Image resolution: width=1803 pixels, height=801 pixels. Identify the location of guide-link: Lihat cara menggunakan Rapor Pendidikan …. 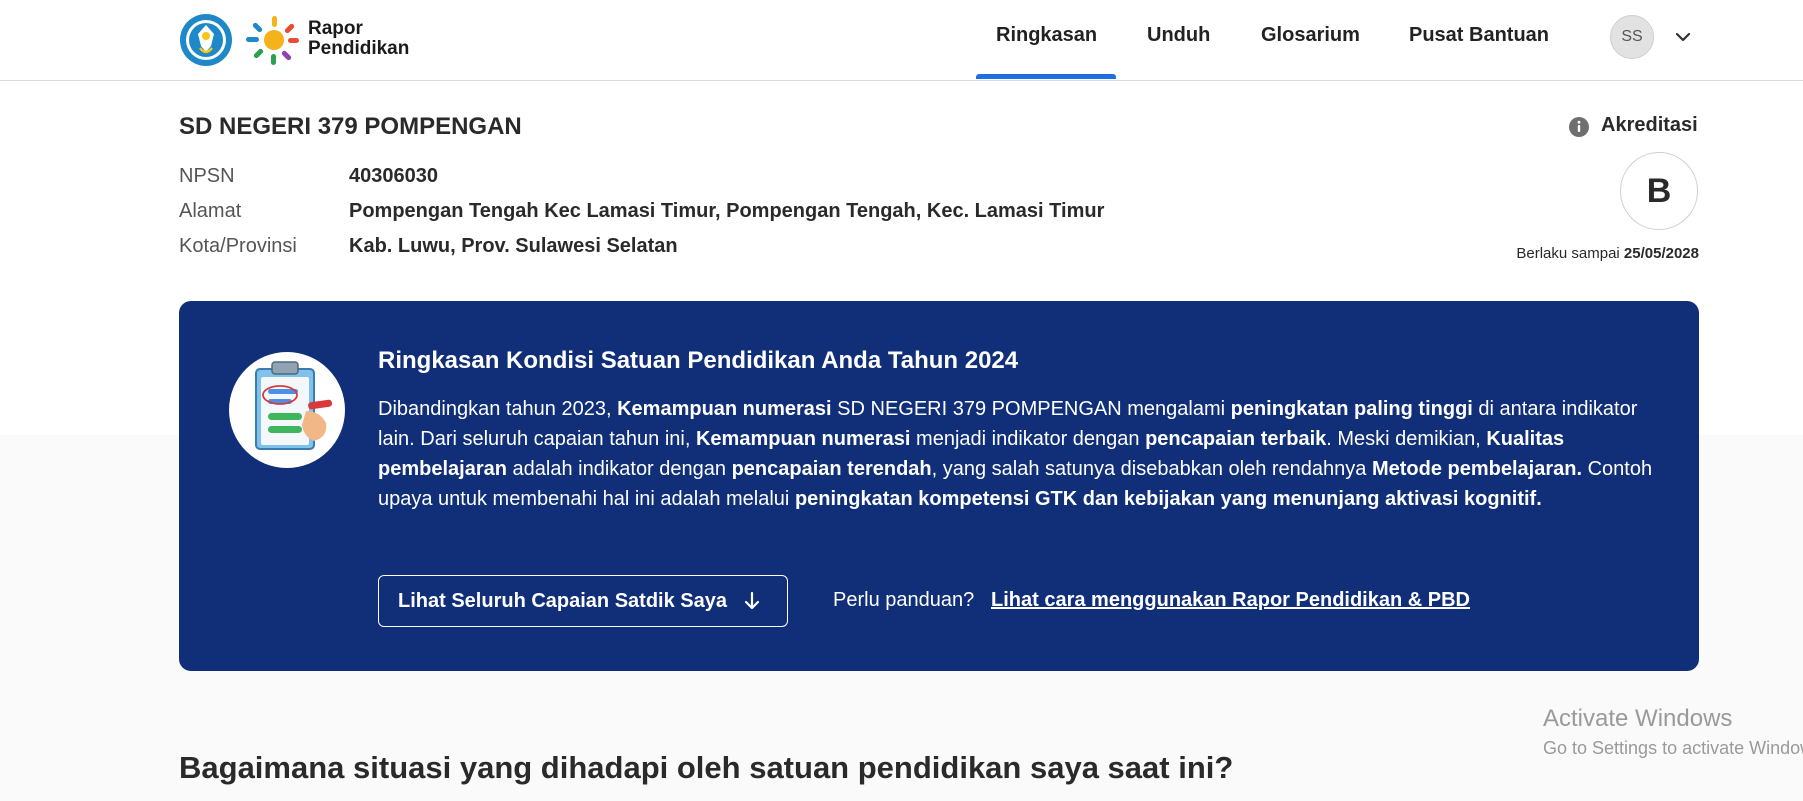
(1230, 600).